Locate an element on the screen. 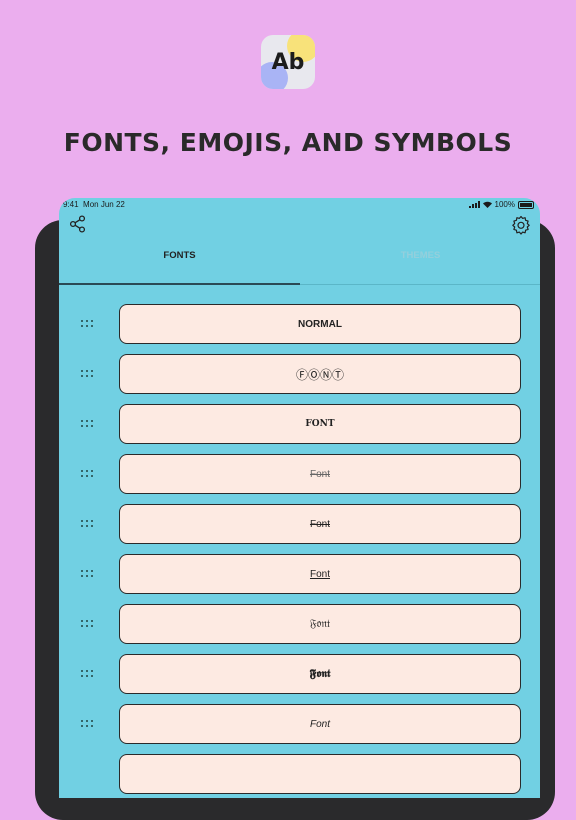 This screenshot has height=820, width=576. status-time: 9:41 Mon Jun 22 is located at coordinates (94, 204).